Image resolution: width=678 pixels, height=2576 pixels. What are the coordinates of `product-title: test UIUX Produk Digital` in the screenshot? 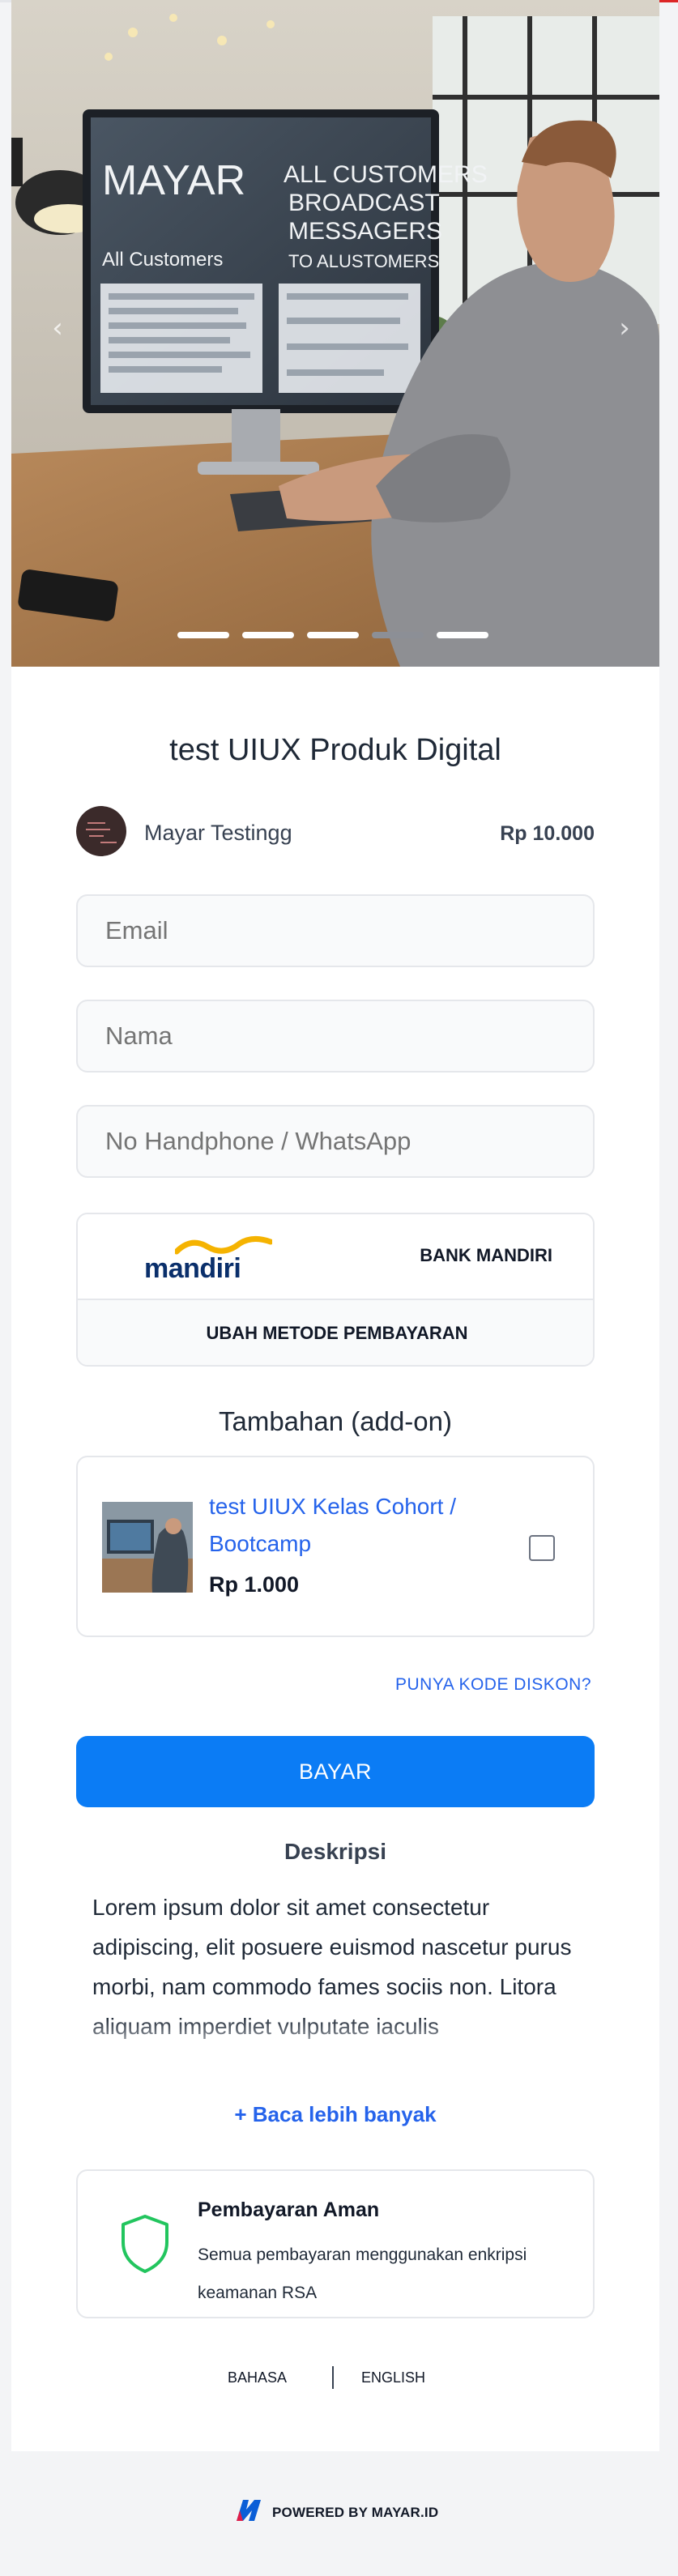 It's located at (335, 750).